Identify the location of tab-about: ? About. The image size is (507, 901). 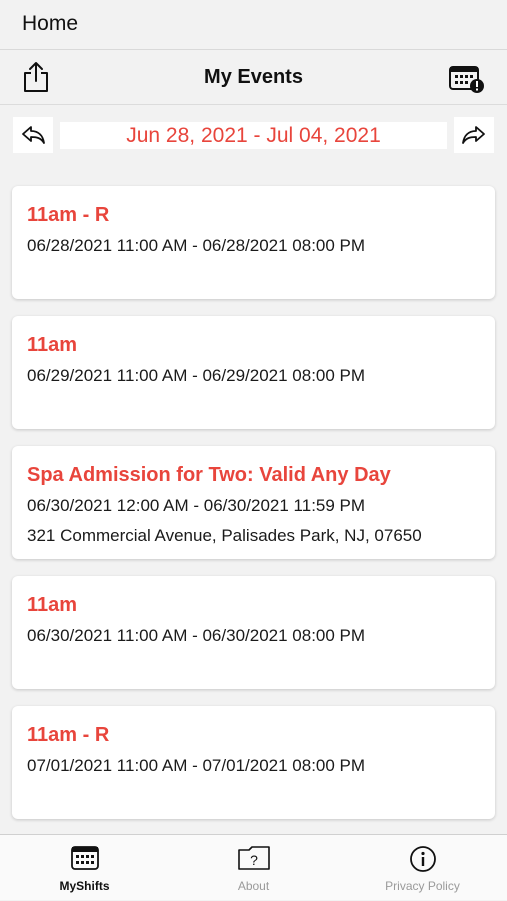
(253, 868).